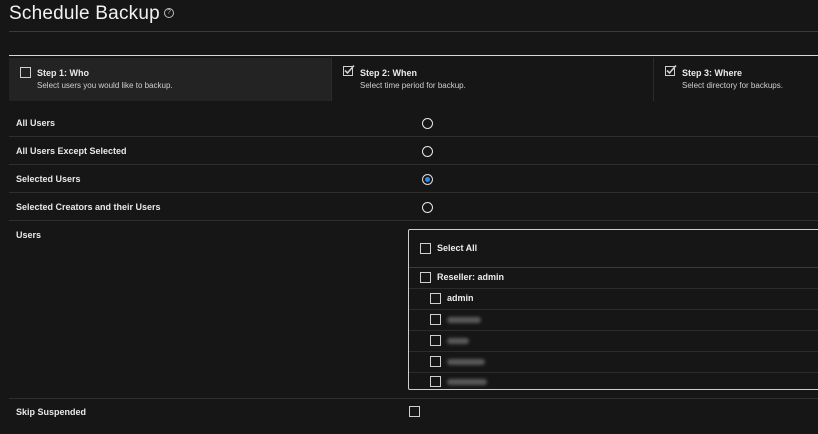  I want to click on option-label: All Users, so click(36, 123).